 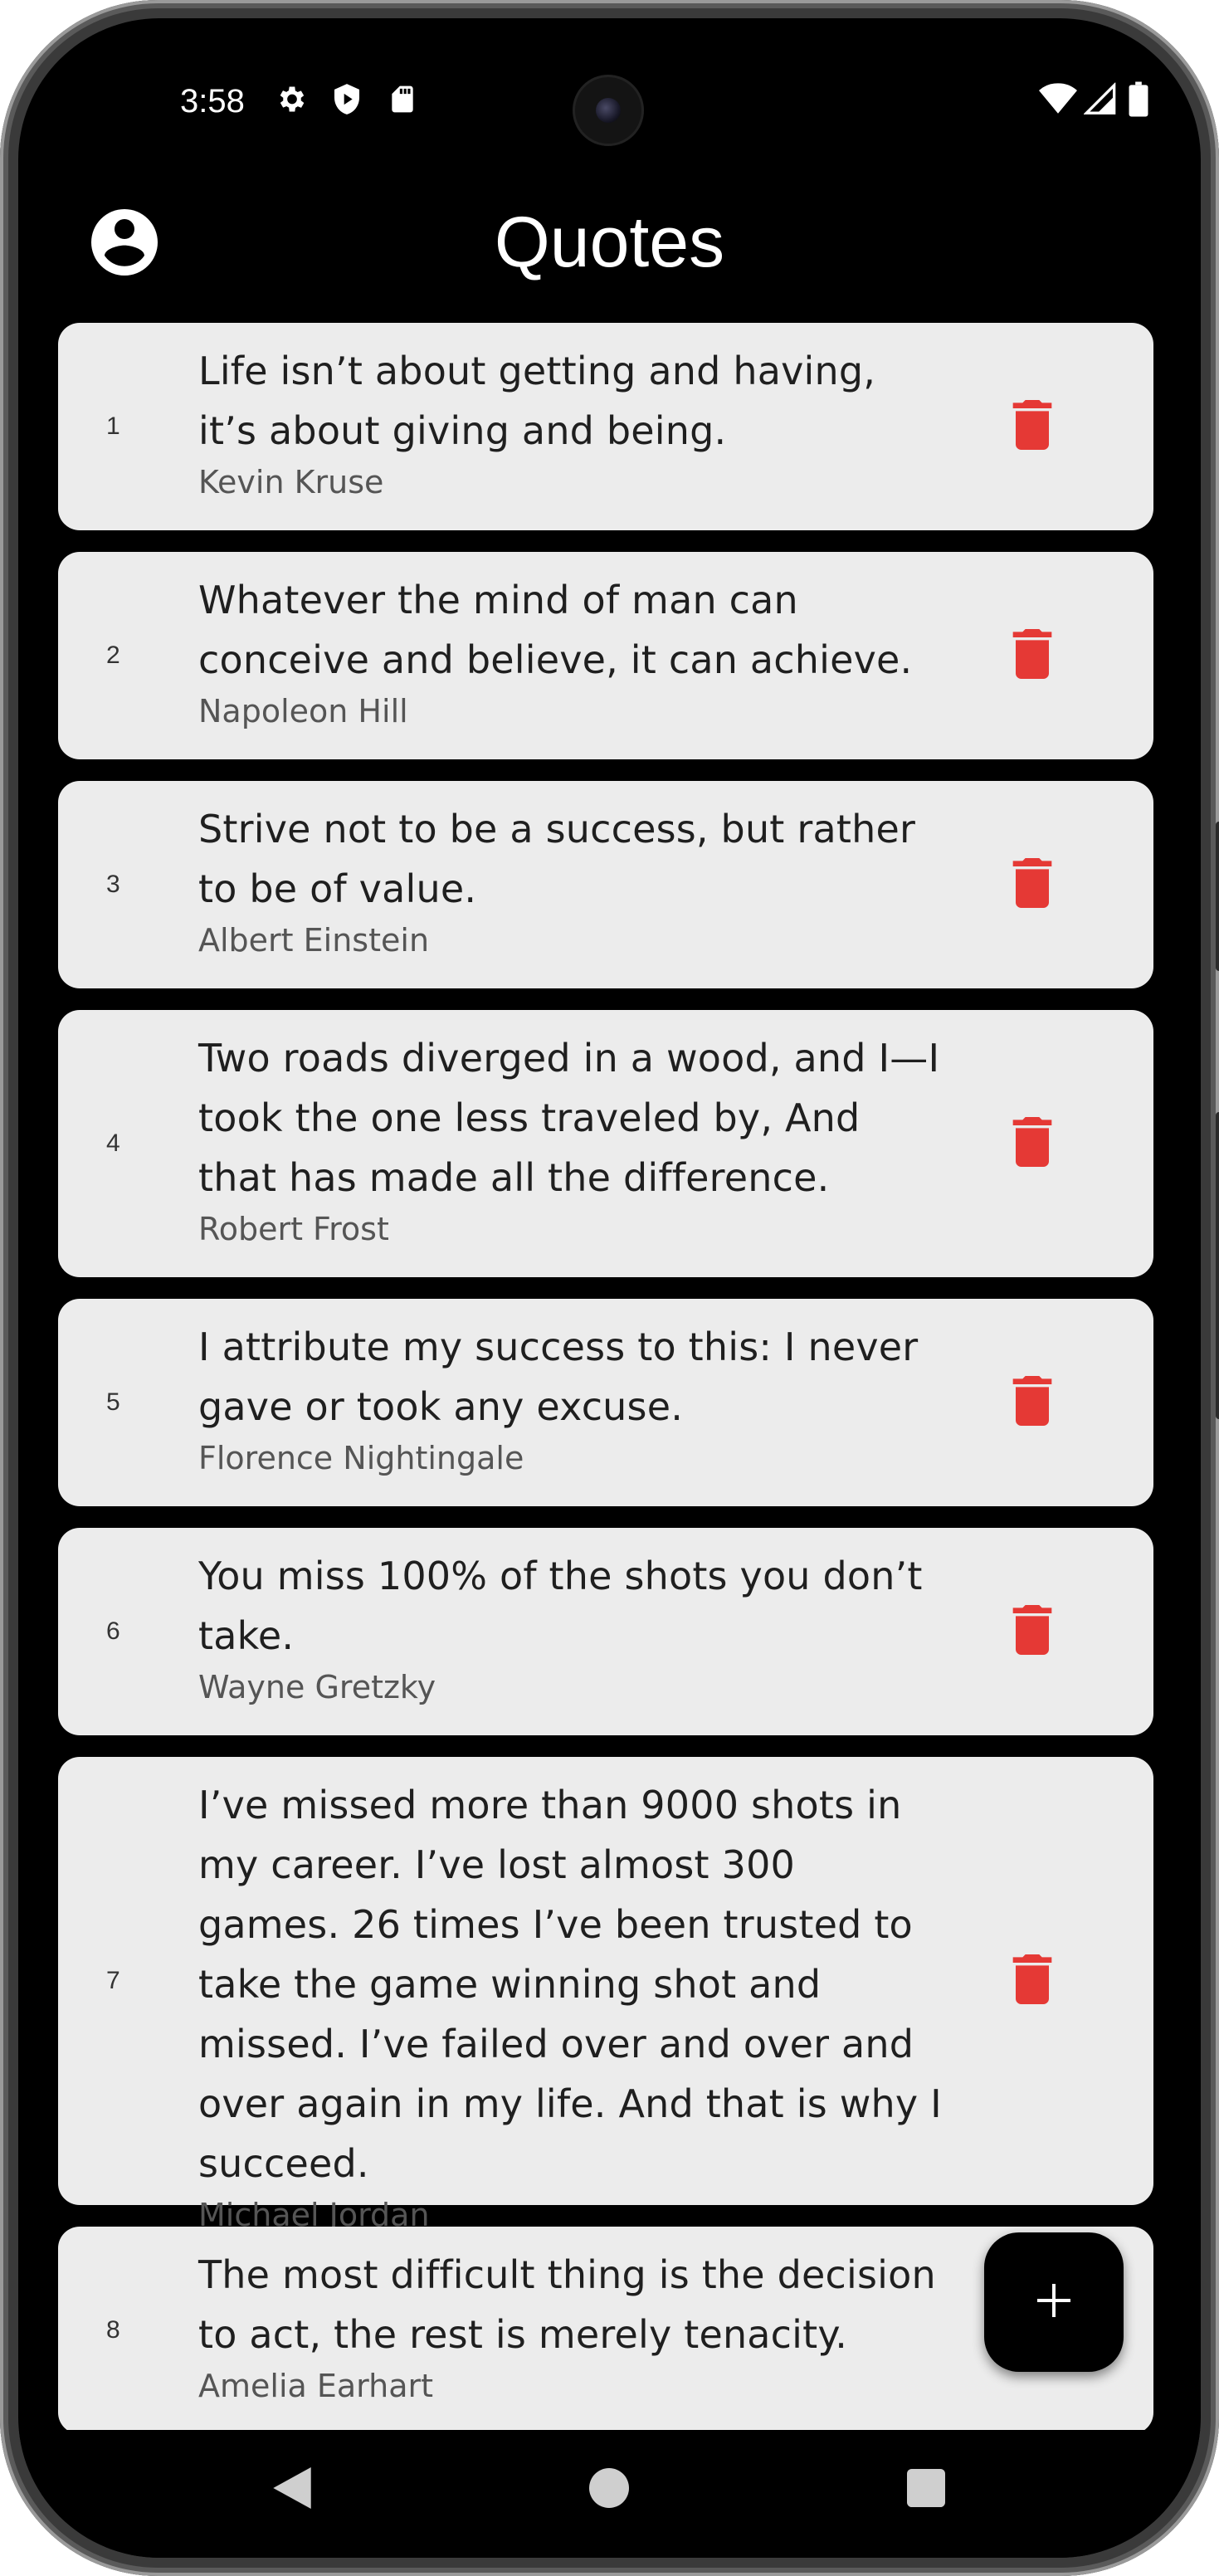 I want to click on recents-square-icon, so click(x=926, y=2489).